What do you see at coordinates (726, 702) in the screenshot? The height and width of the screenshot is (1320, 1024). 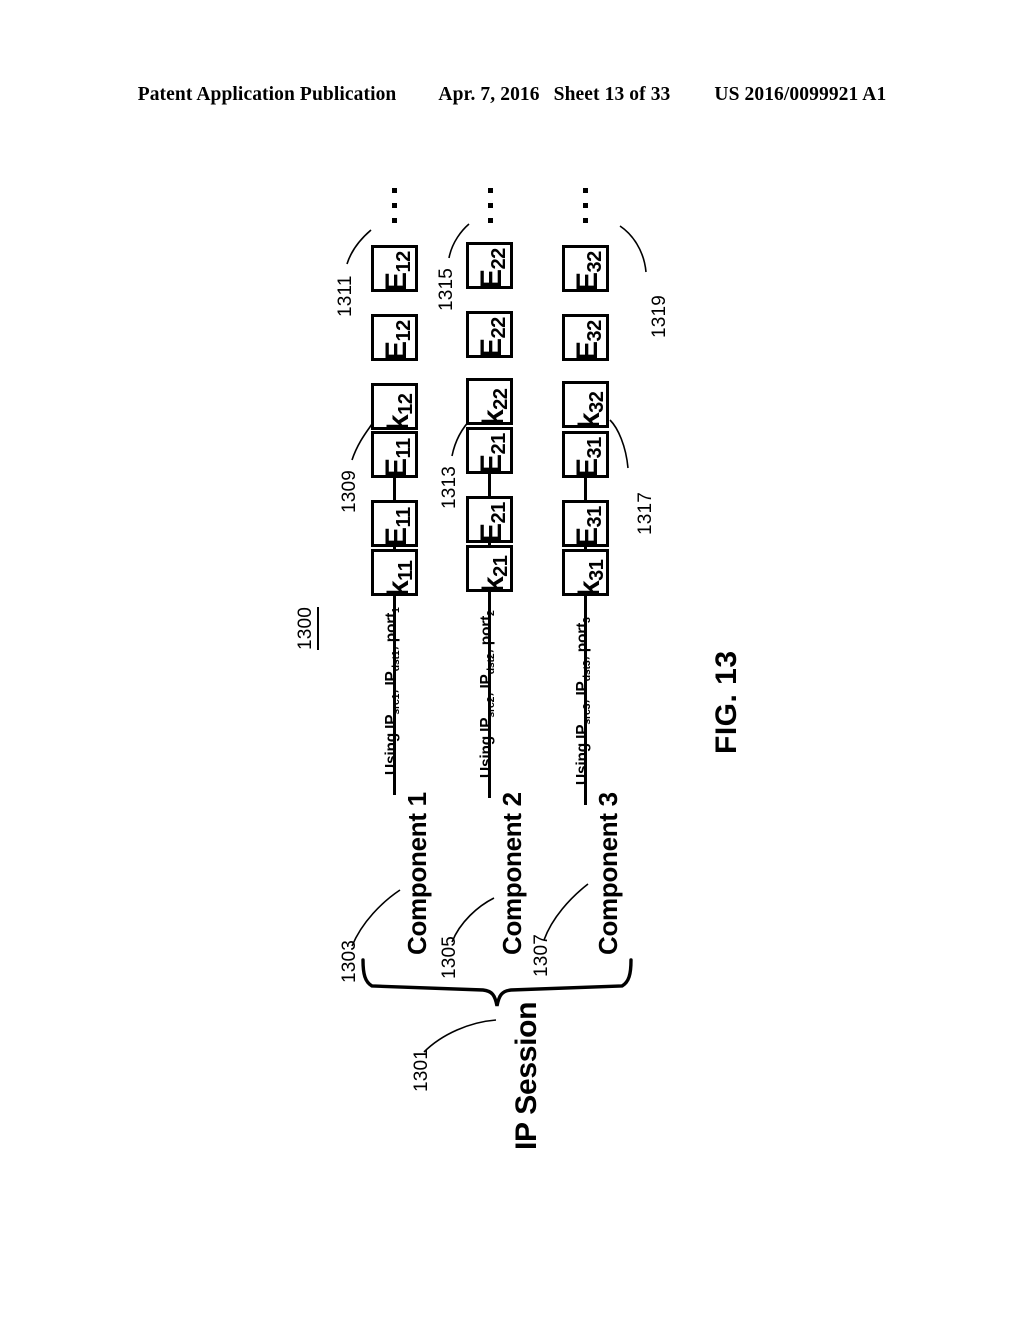 I see `figure-label: FIG. 13` at bounding box center [726, 702].